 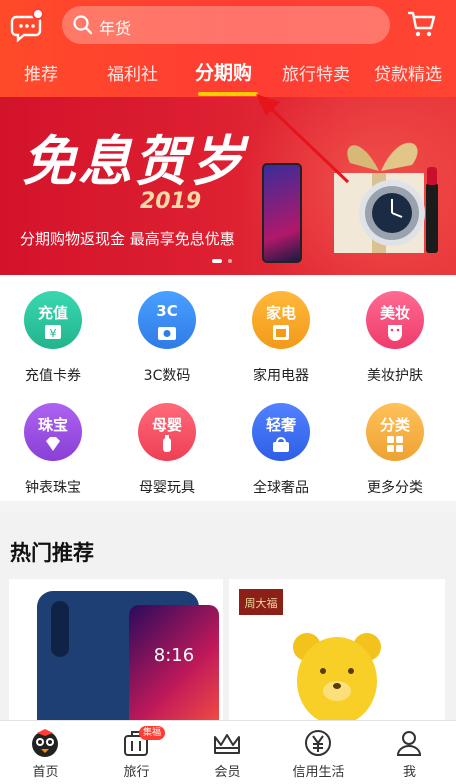 I want to click on carousel-dot, so click(x=230, y=261).